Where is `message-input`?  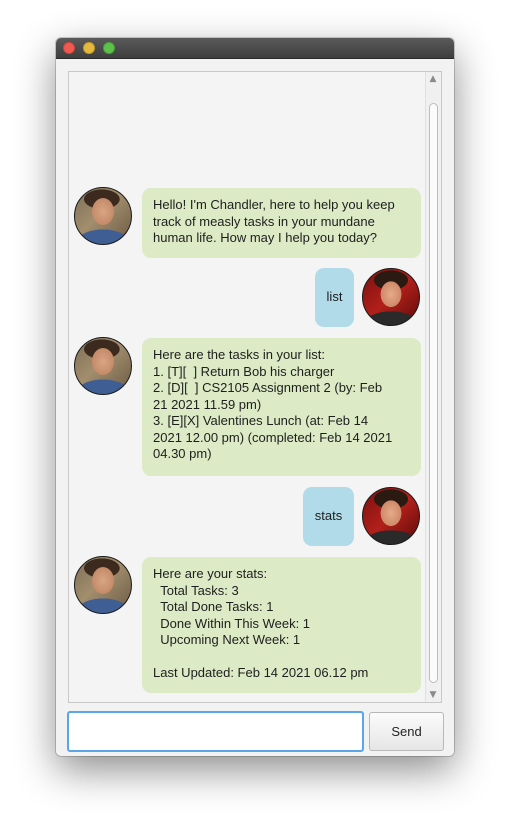 message-input is located at coordinates (215, 731).